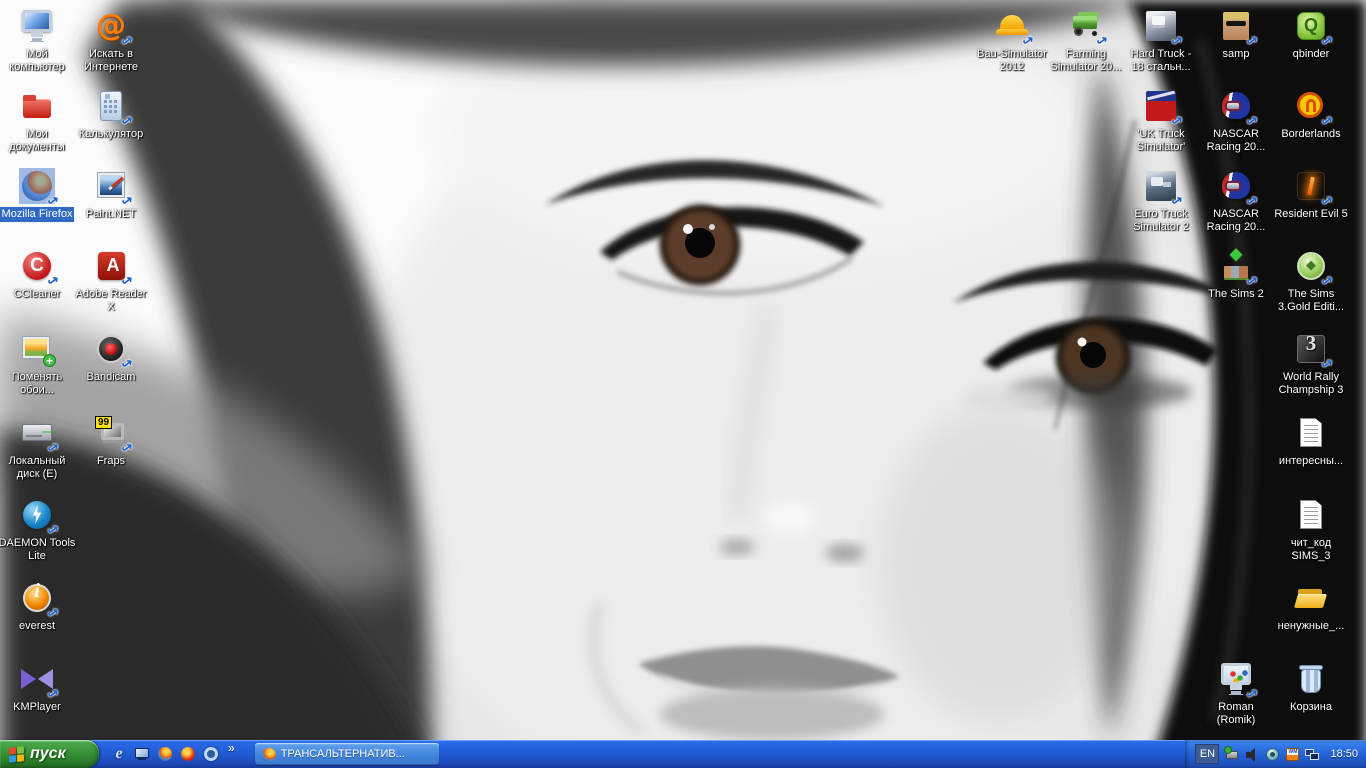  Describe the element at coordinates (1272, 754) in the screenshot. I see `daemon-tools-icon` at that location.